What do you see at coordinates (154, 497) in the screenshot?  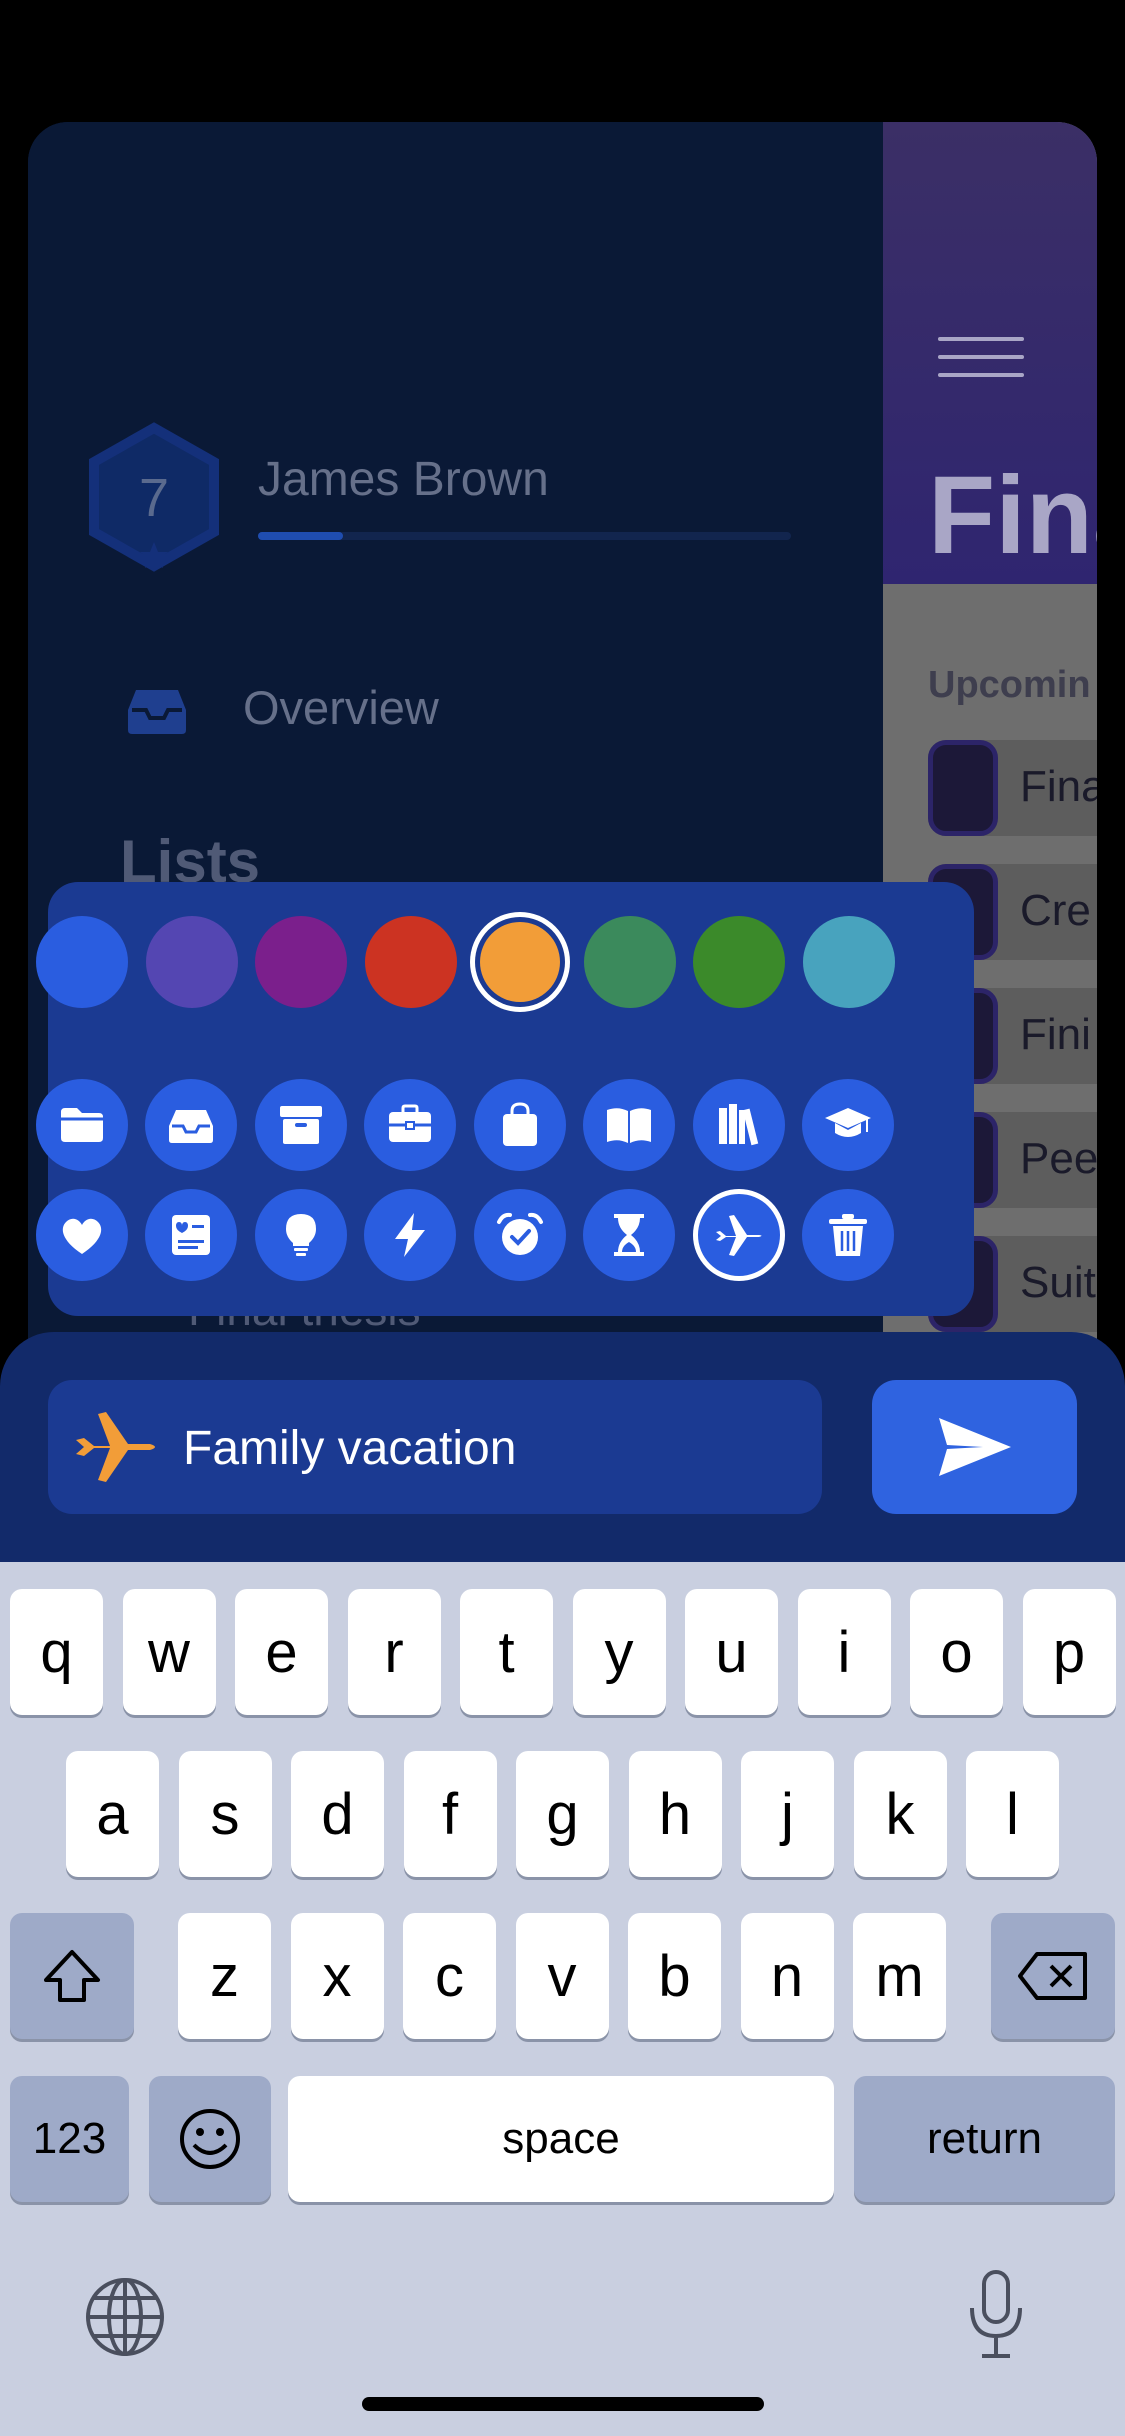 I see `level-badge-icon: 7` at bounding box center [154, 497].